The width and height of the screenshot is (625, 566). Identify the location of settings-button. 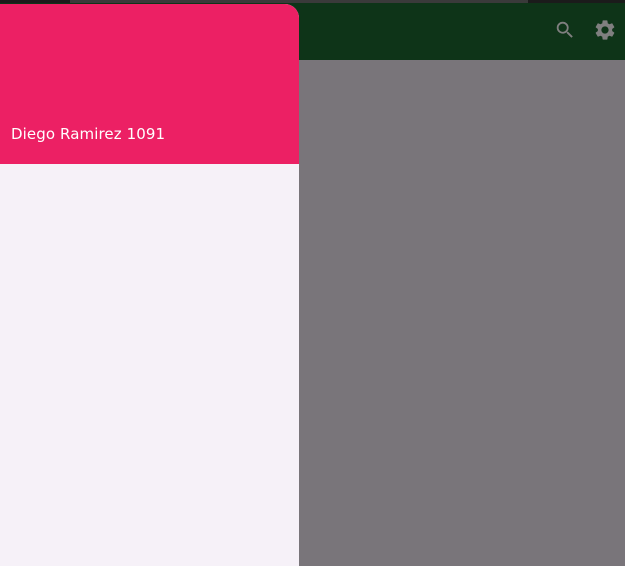
(605, 30).